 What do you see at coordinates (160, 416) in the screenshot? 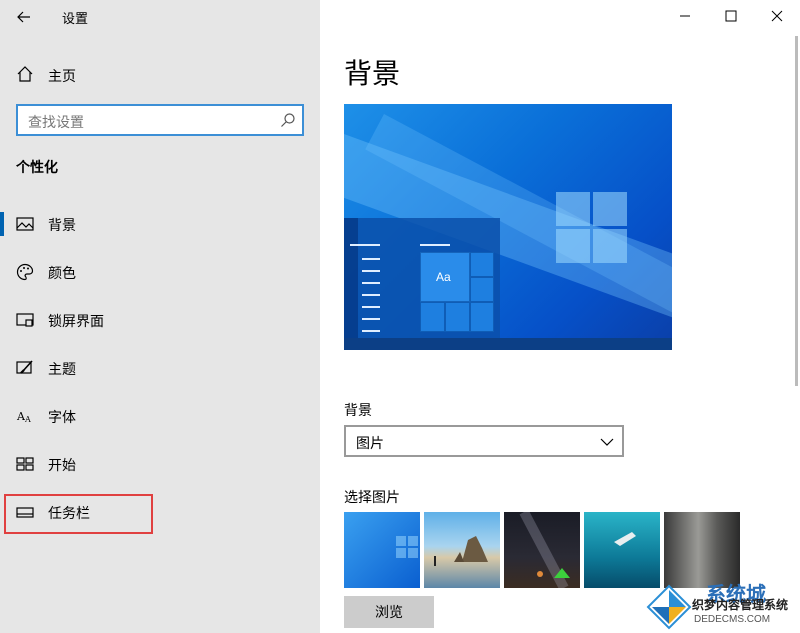
I see `sidebar-item-fonts: AA 字体` at bounding box center [160, 416].